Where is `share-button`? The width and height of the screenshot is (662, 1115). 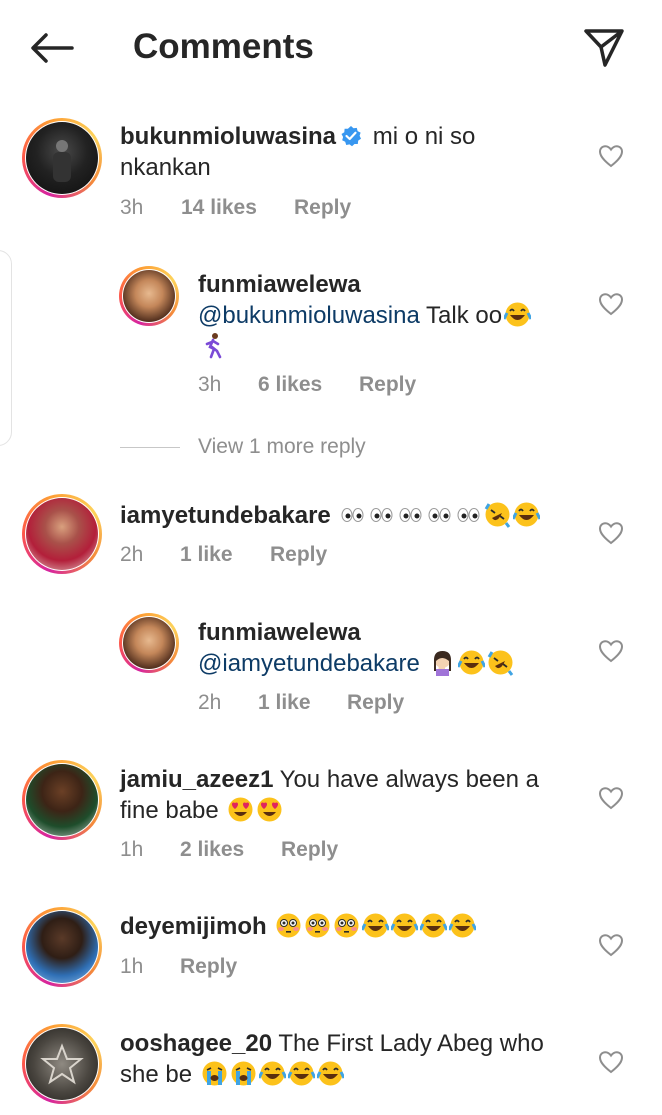
share-button is located at coordinates (604, 48).